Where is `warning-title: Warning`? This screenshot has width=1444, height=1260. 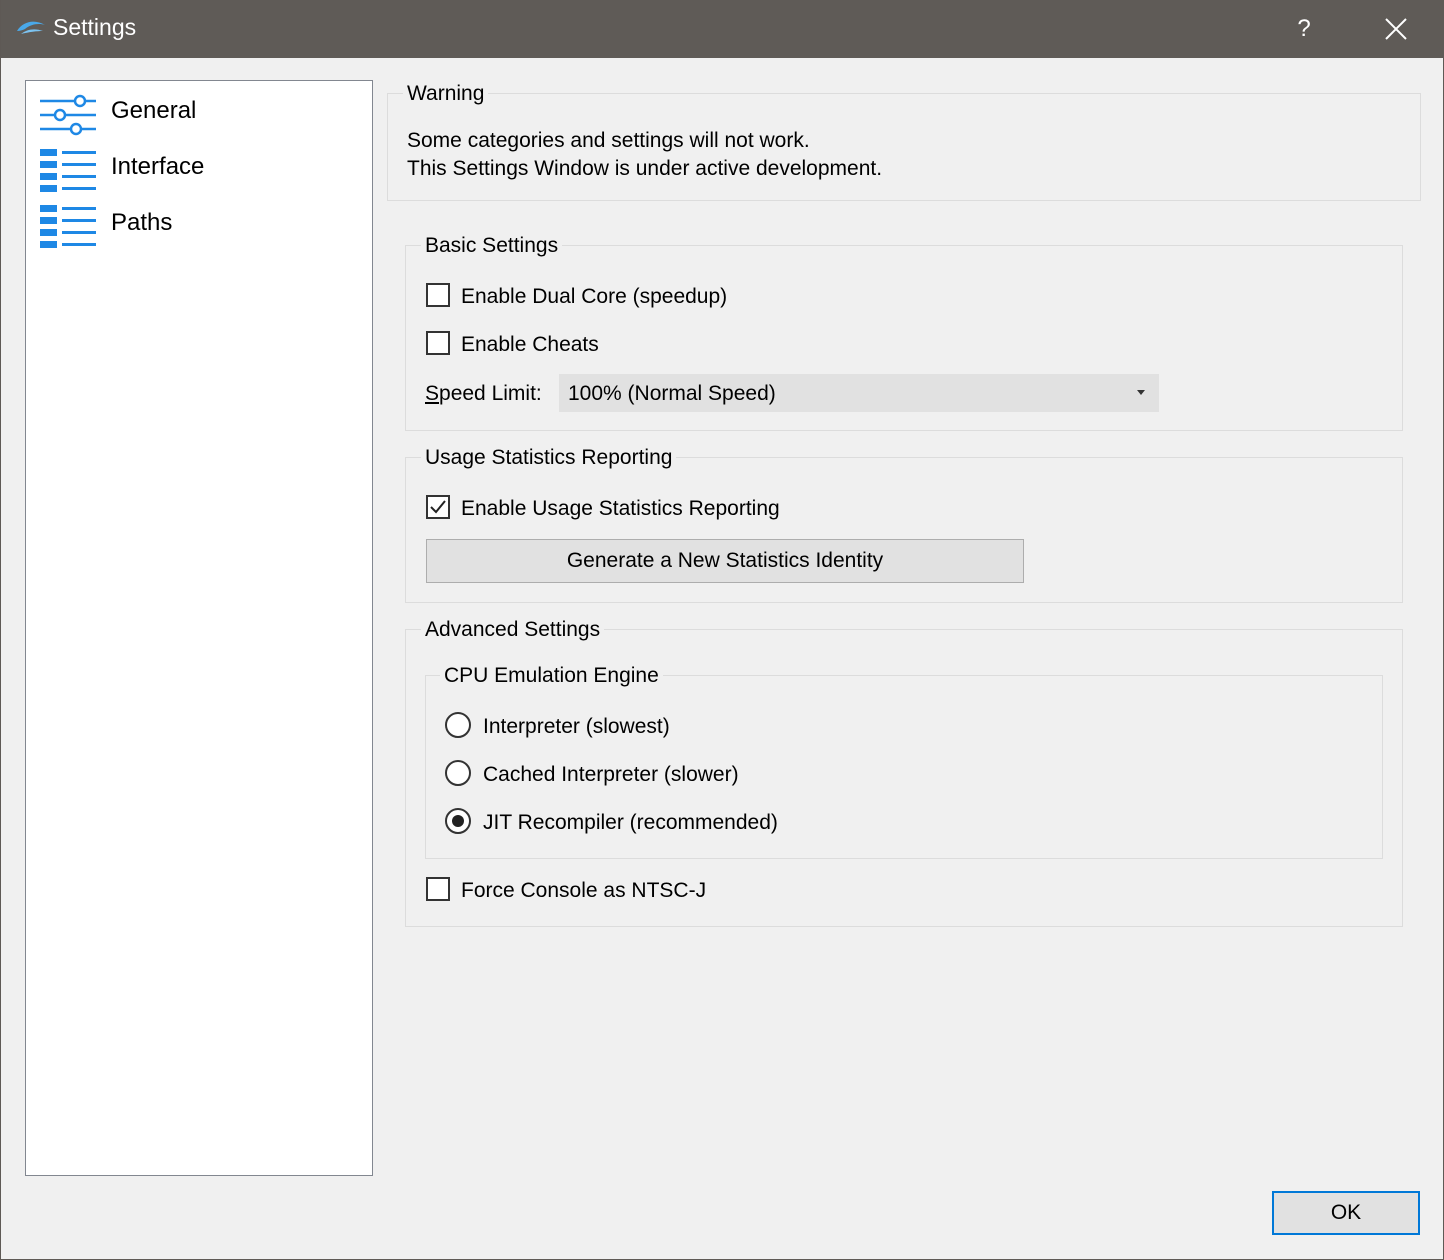
warning-title: Warning is located at coordinates (446, 94).